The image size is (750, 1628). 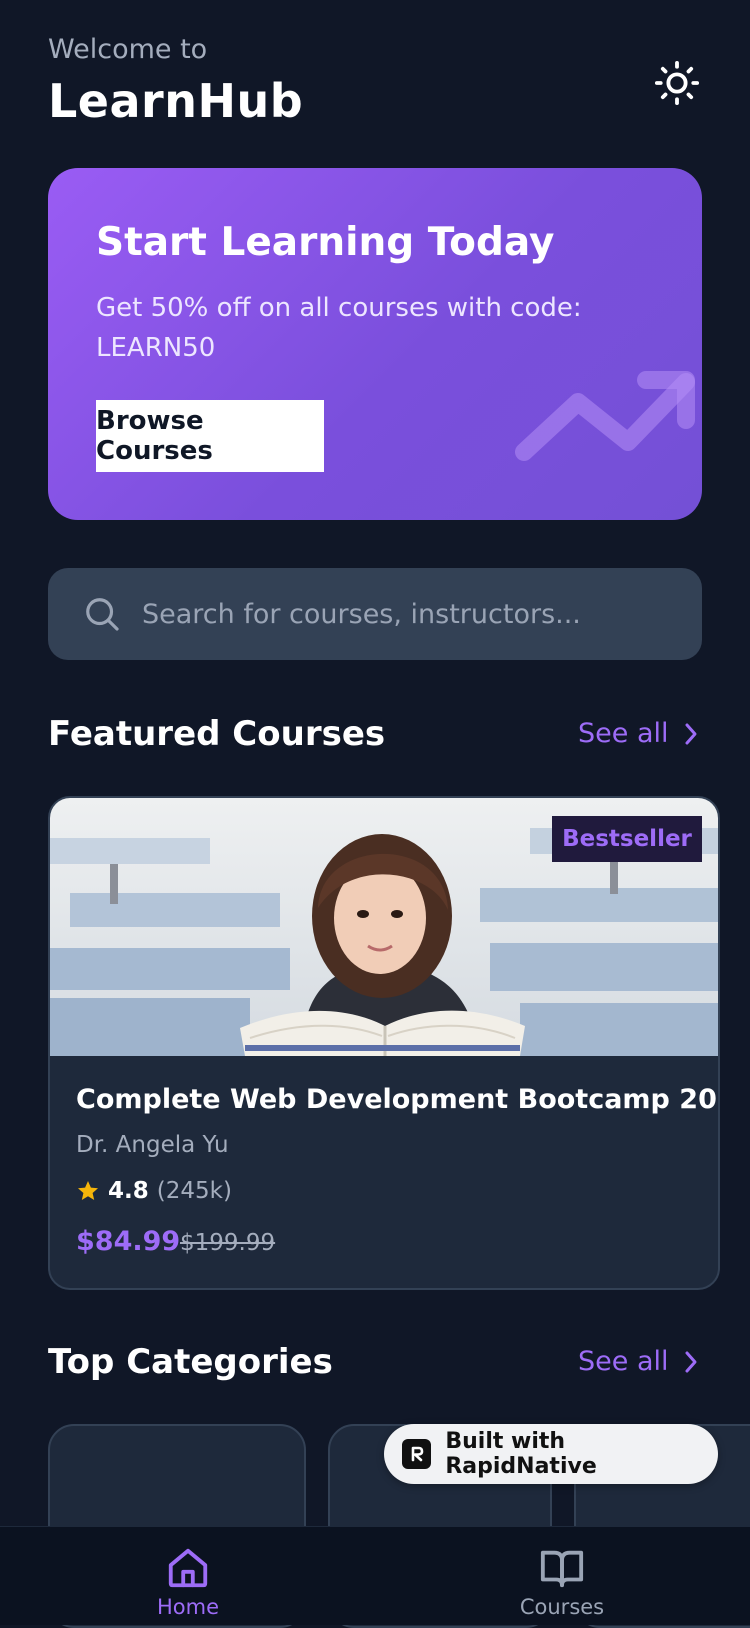 What do you see at coordinates (627, 839) in the screenshot?
I see `bestseller-badge: Bestseller` at bounding box center [627, 839].